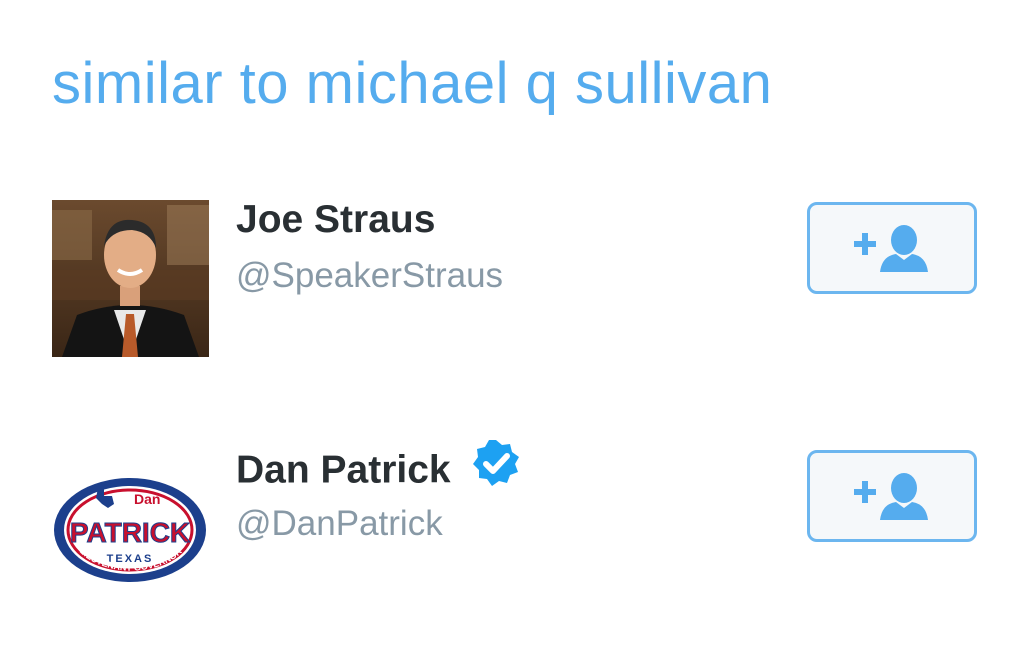  Describe the element at coordinates (369, 276) in the screenshot. I see `account-handle: @SpeakerStraus` at that location.